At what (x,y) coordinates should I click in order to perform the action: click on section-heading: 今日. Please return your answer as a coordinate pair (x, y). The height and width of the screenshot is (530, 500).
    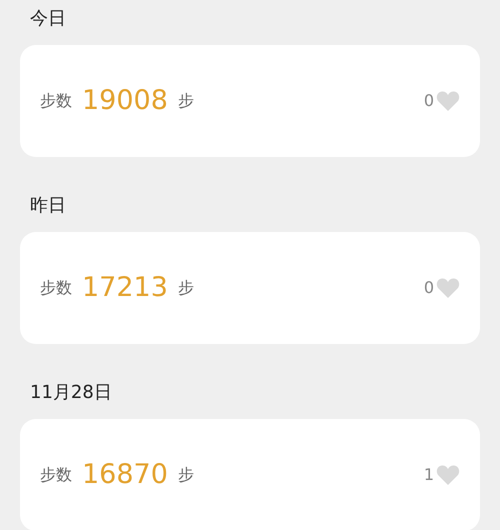
    Looking at the image, I should click on (48, 19).